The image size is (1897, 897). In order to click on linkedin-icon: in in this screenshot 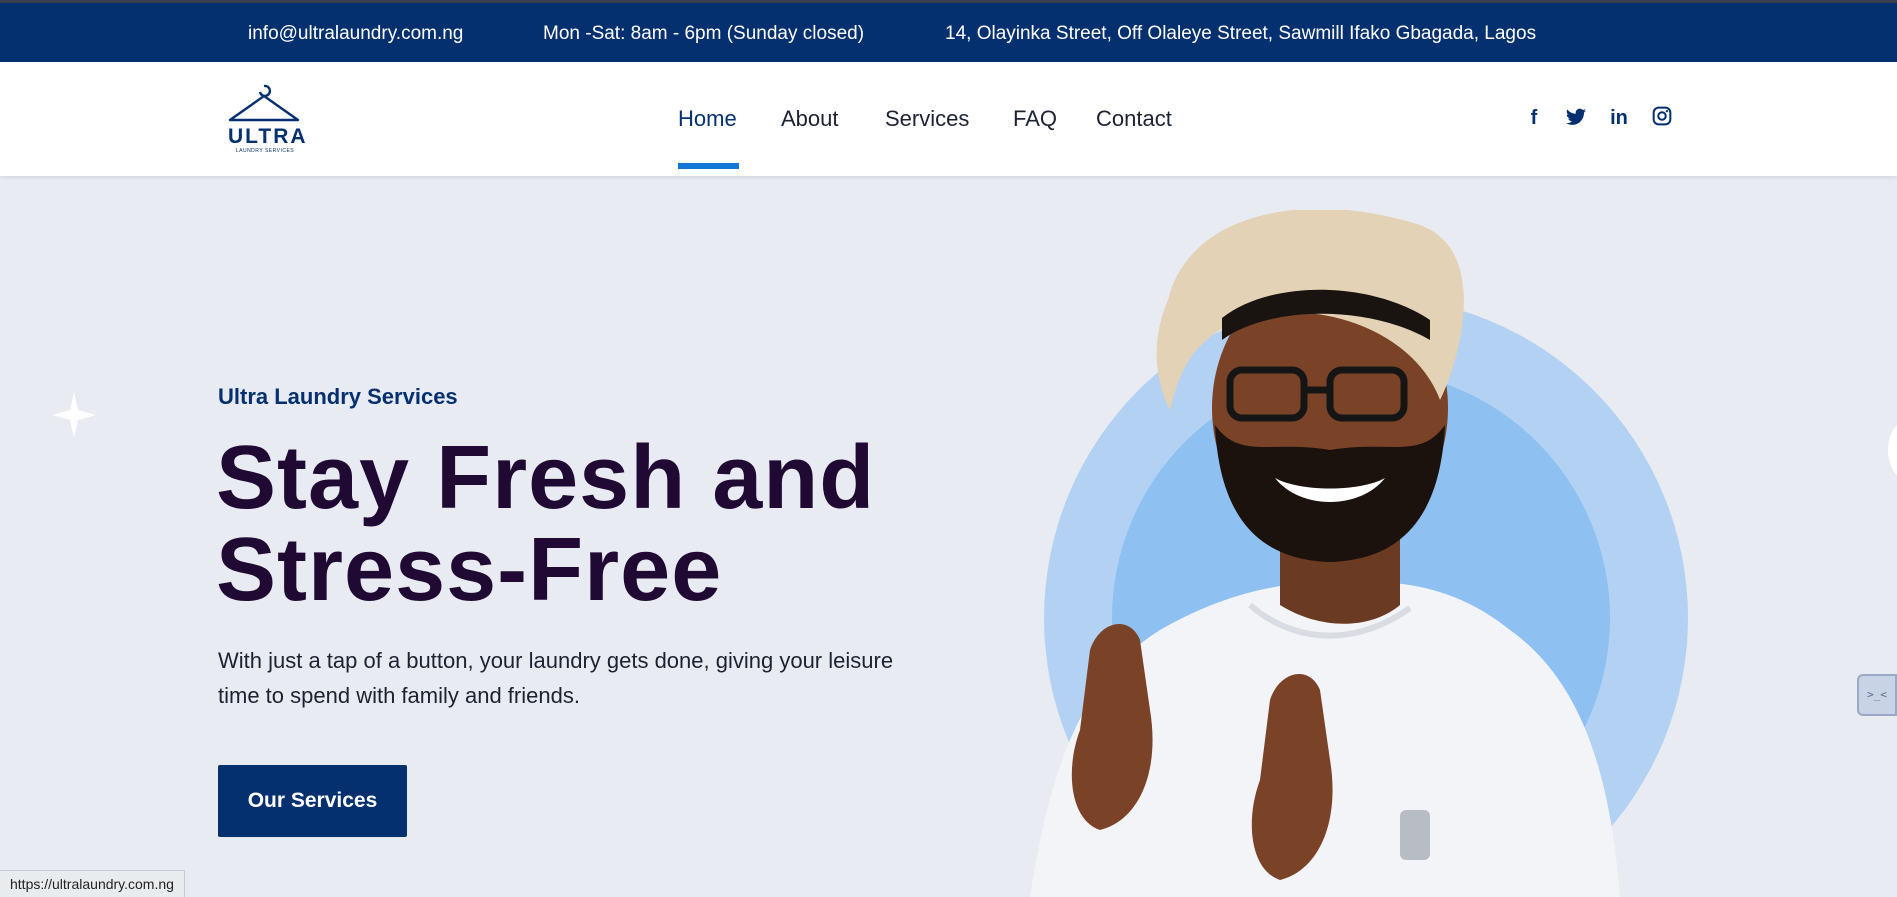, I will do `click(1619, 118)`.